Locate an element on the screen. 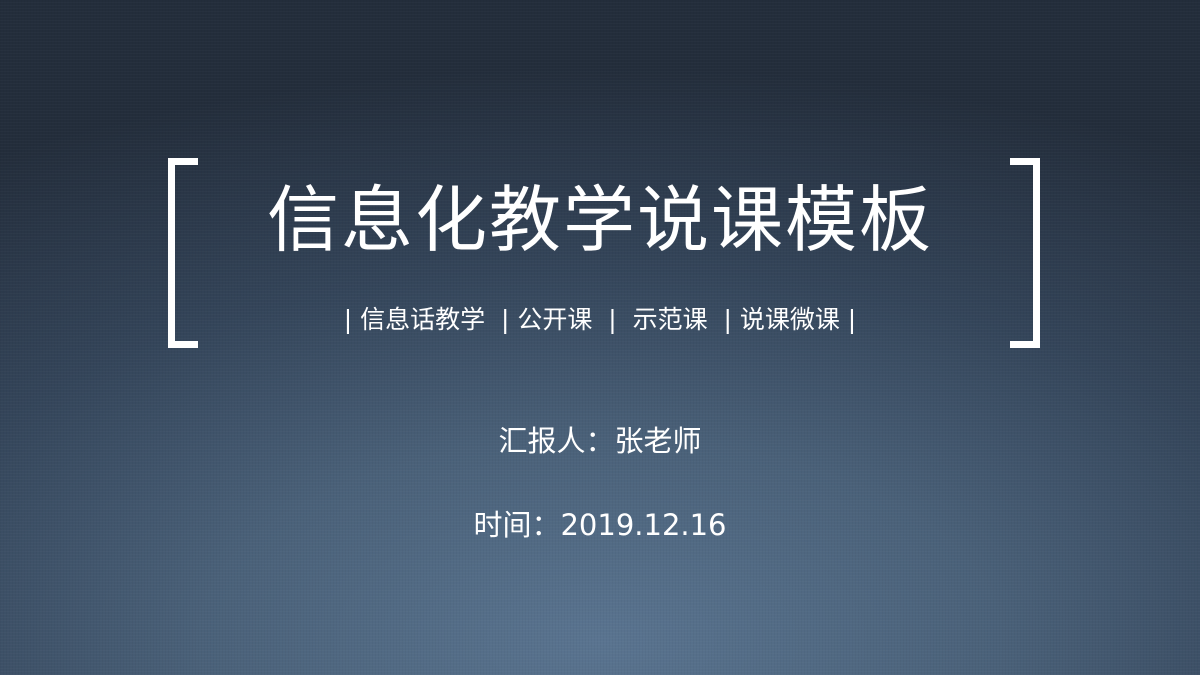 The image size is (1200, 675). left-bracket-decoration is located at coordinates (183, 253).